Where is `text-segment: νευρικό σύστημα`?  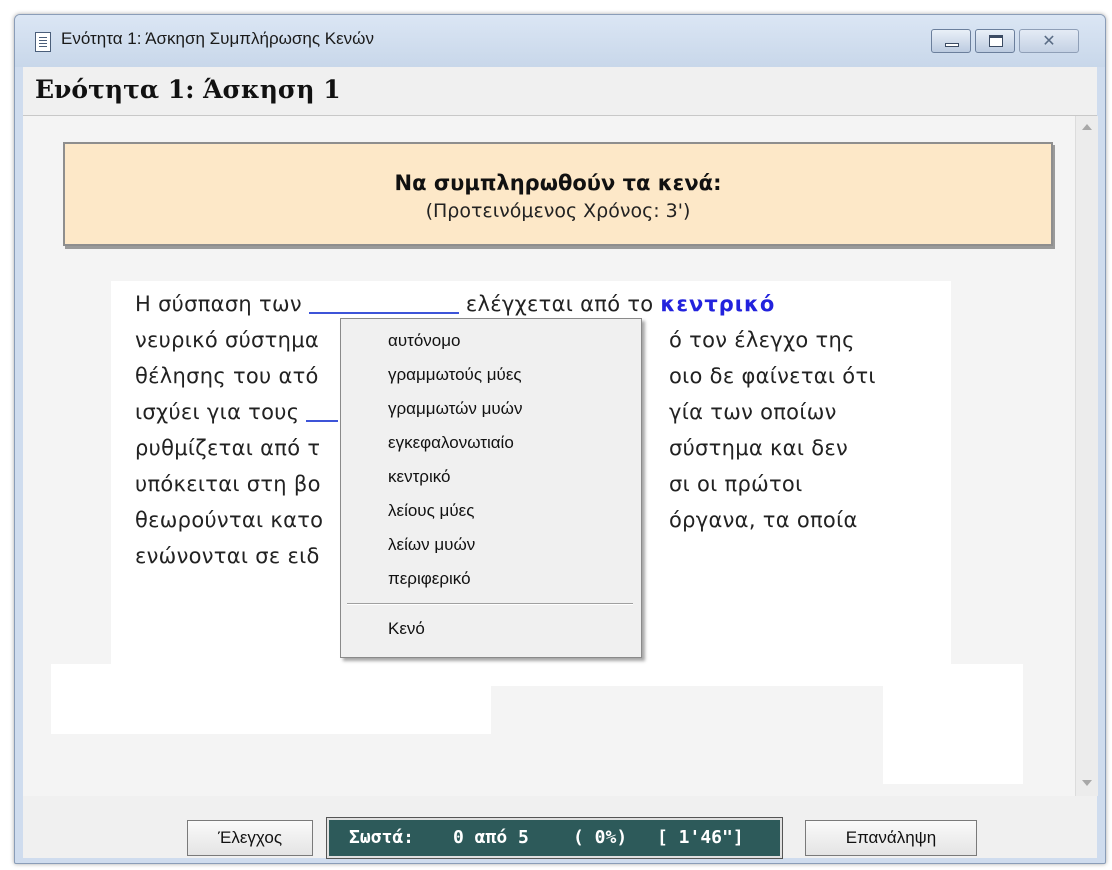
text-segment: νευρικό σύστημα is located at coordinates (227, 340).